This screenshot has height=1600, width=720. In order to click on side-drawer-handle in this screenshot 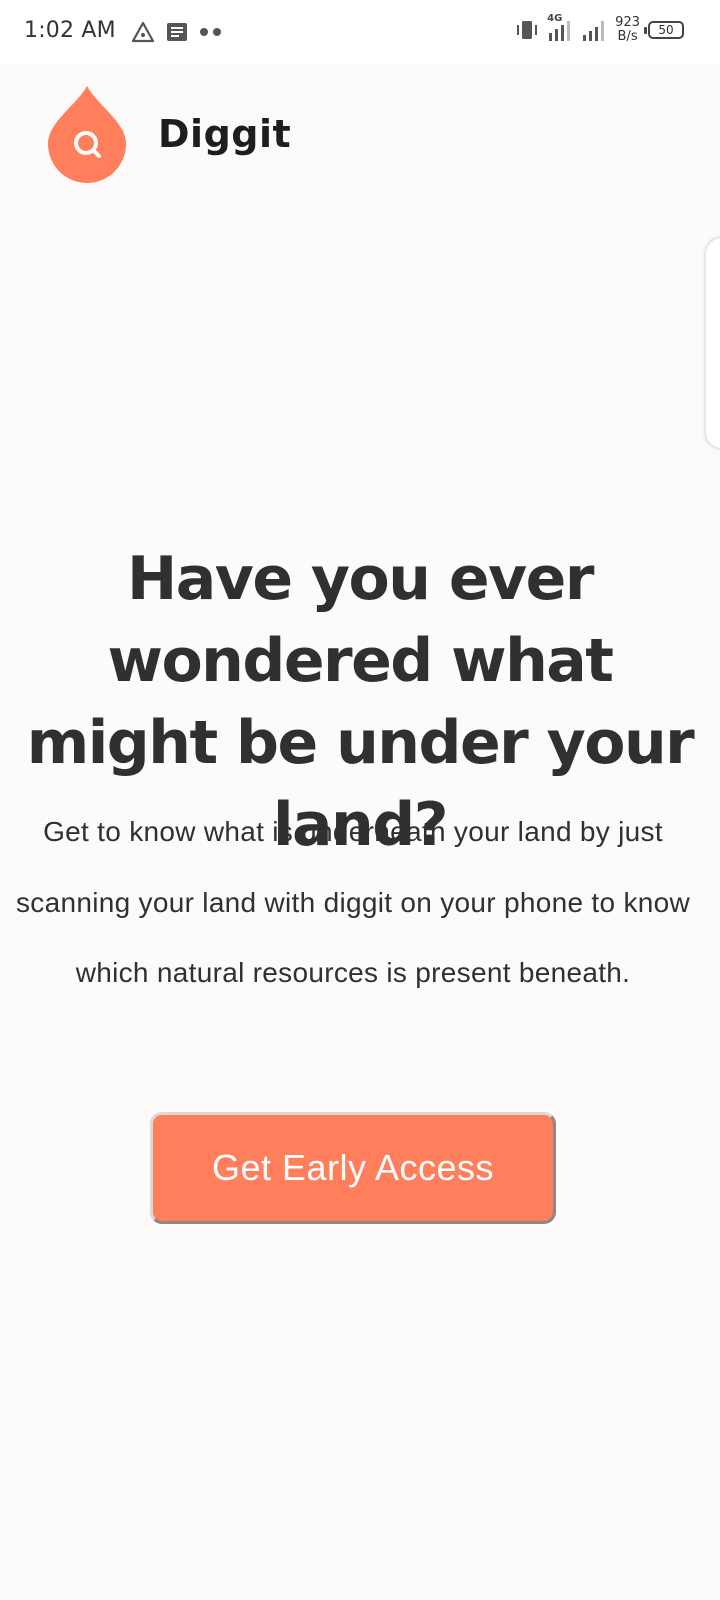, I will do `click(712, 343)`.